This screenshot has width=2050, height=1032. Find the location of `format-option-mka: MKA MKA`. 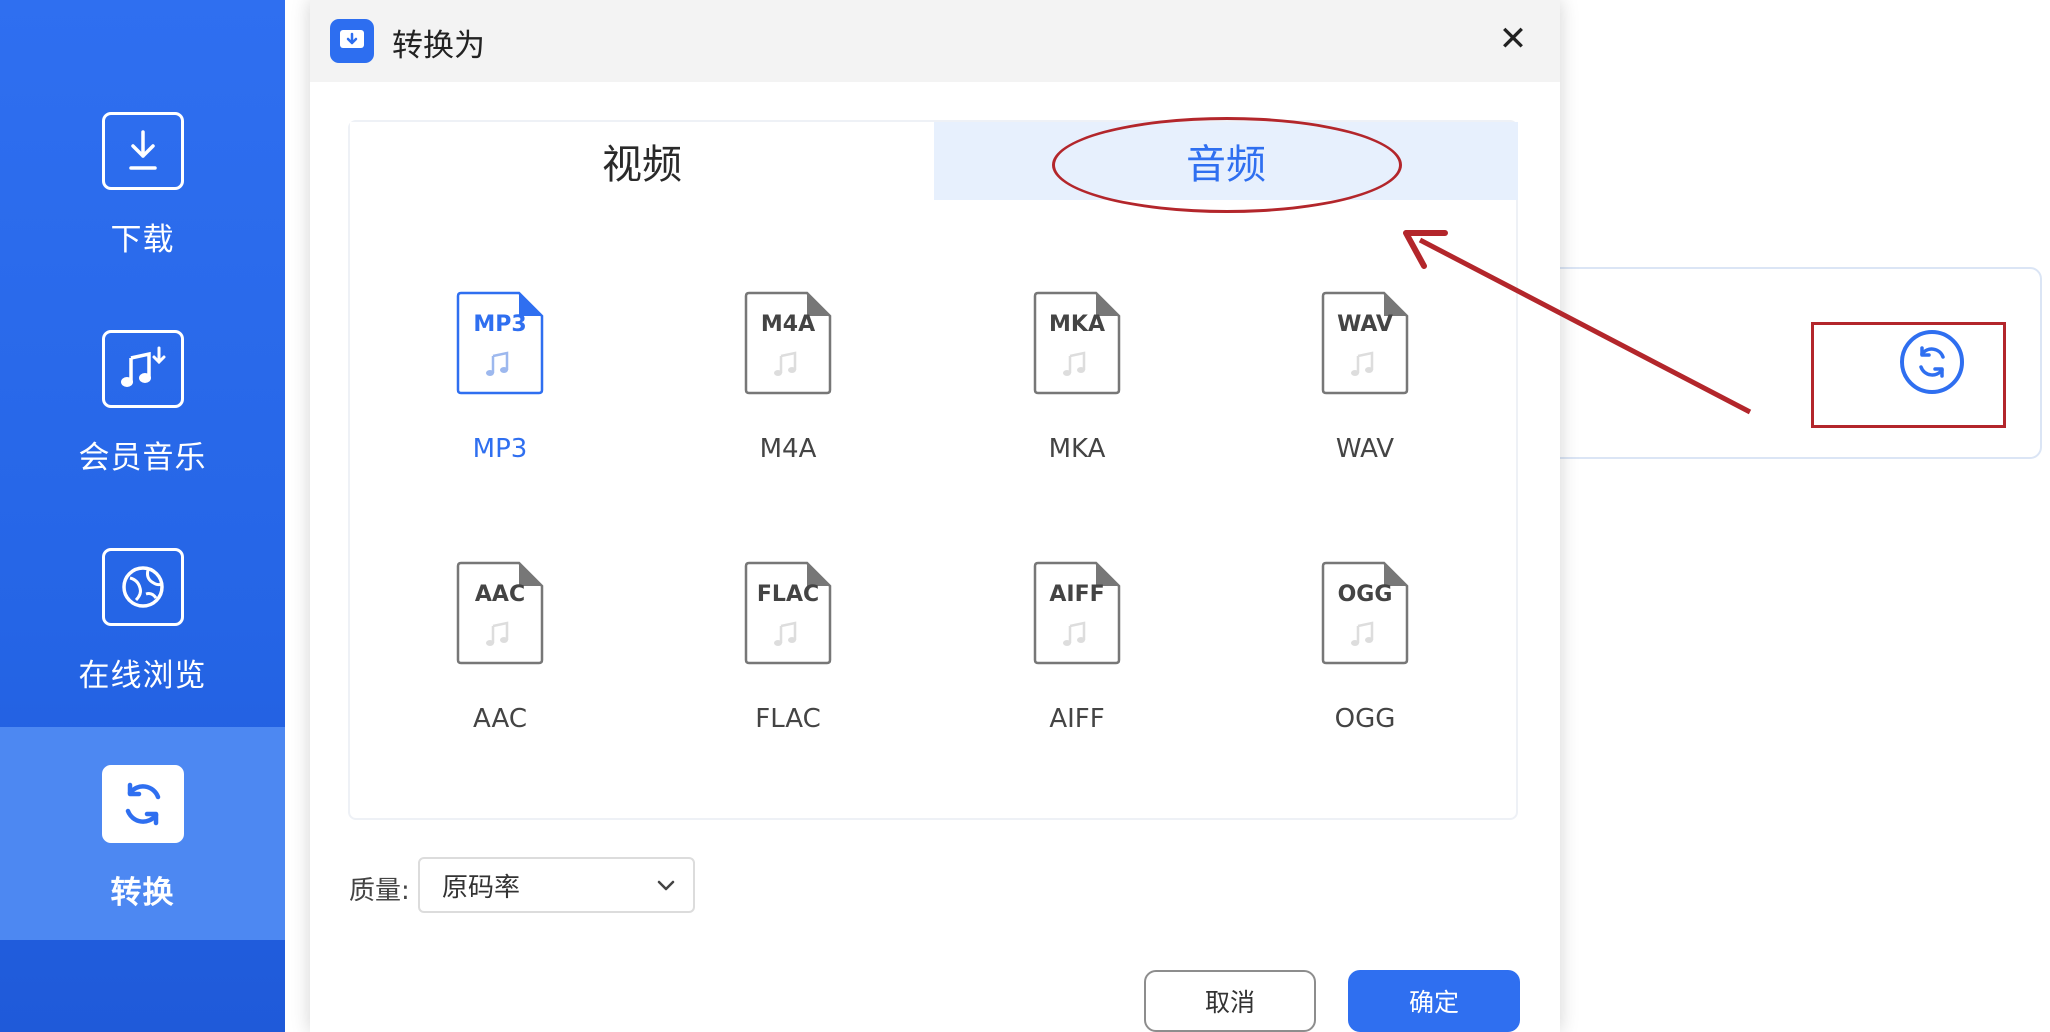

format-option-mka: MKA MKA is located at coordinates (1077, 377).